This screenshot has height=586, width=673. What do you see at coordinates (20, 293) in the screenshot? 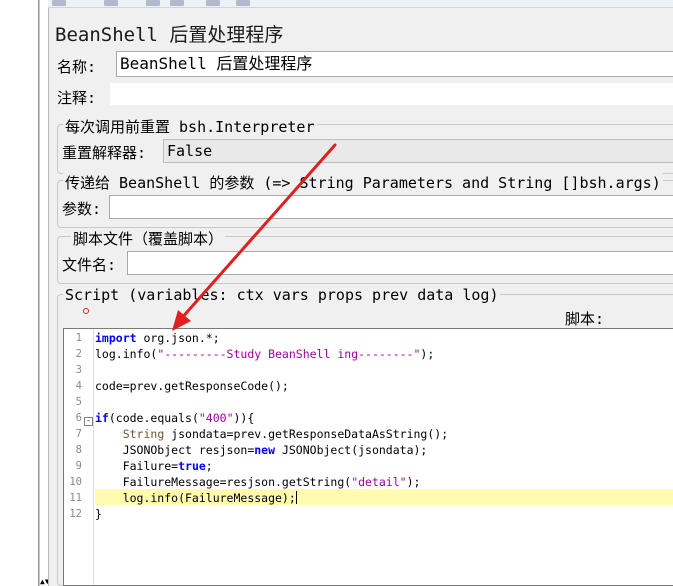
I see `tree-panel-edge` at bounding box center [20, 293].